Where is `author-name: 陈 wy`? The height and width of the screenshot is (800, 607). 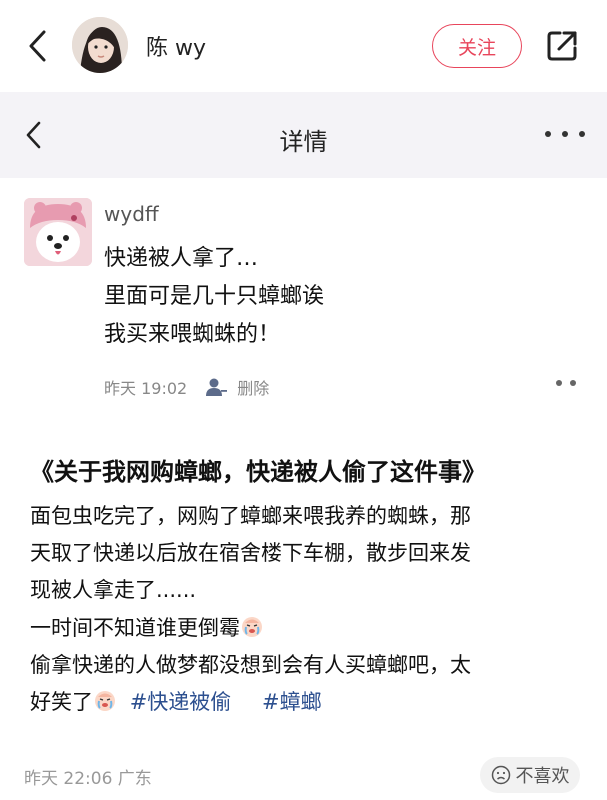
author-name: 陈 wy is located at coordinates (176, 46).